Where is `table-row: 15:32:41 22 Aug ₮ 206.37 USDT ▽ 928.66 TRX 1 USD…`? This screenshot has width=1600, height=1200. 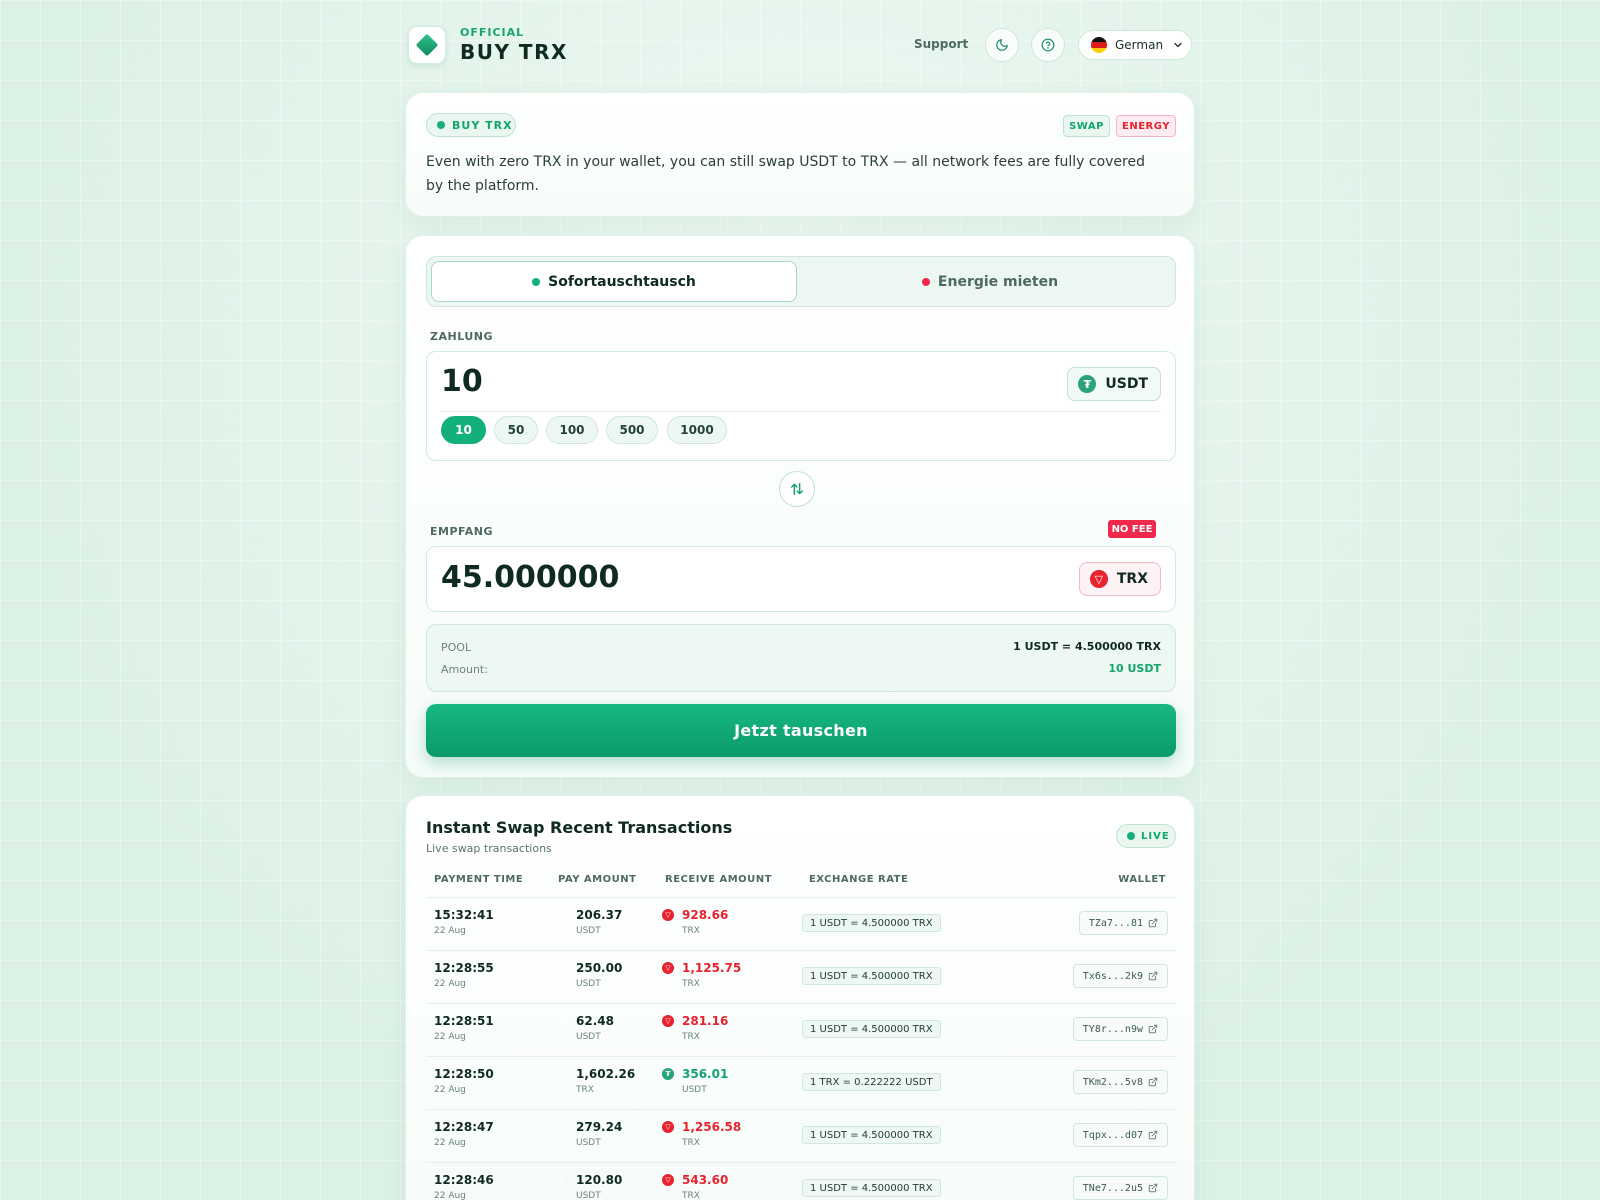 table-row: 15:32:41 22 Aug ₮ 206.37 USDT ▽ 928.66 TRX 1 USD… is located at coordinates (801, 923).